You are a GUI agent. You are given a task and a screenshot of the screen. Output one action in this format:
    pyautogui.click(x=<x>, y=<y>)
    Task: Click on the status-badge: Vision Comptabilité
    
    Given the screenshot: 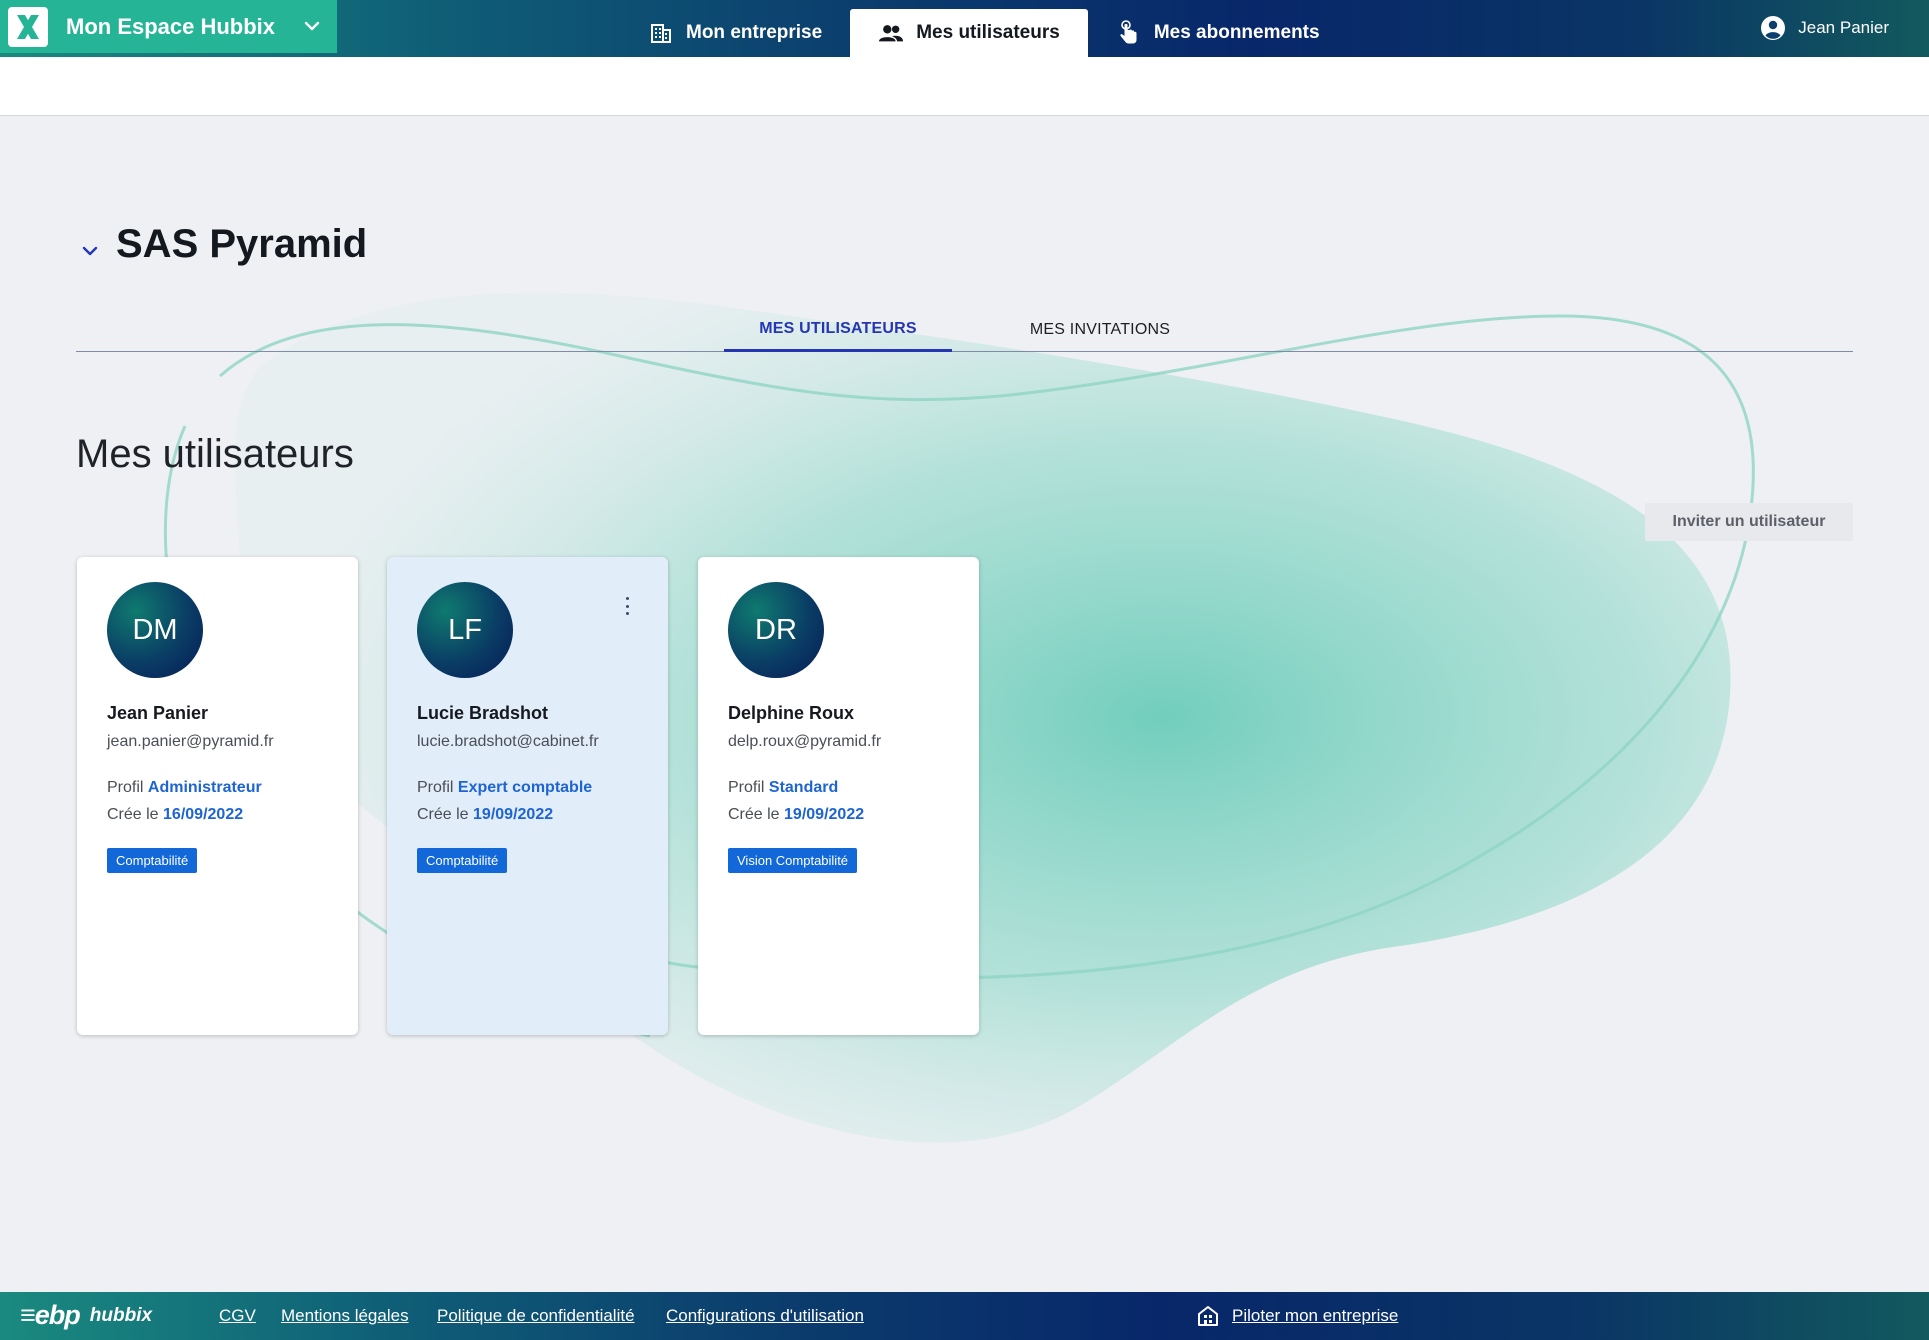 What is the action you would take?
    pyautogui.click(x=793, y=860)
    